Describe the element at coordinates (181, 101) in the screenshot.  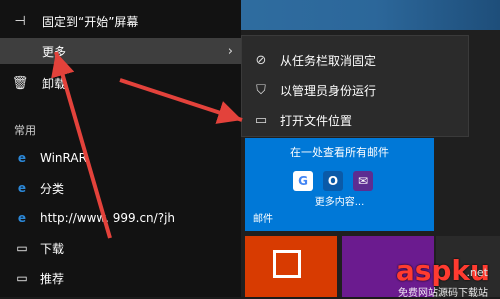
I see `arrow-to-open-location` at that location.